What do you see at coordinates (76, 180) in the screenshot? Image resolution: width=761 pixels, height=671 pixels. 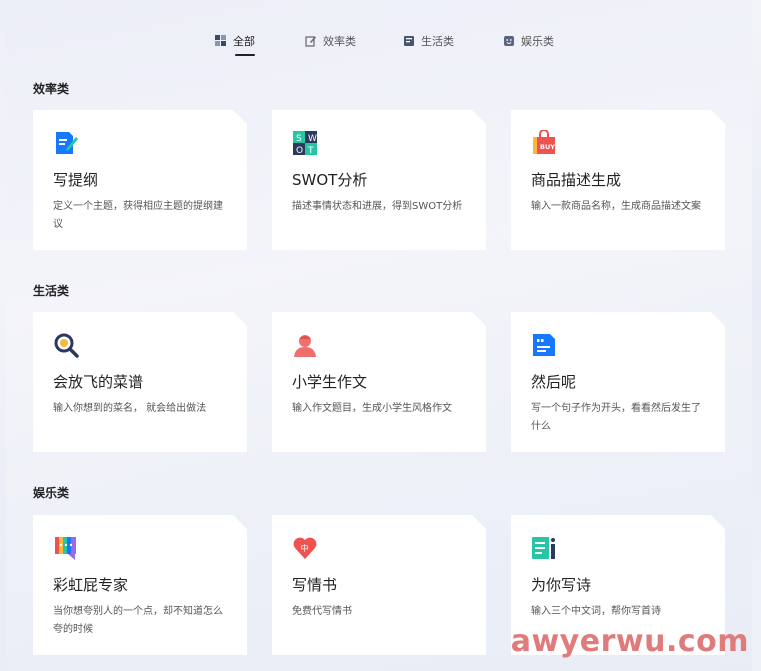 I see `card-title: 写提纲` at bounding box center [76, 180].